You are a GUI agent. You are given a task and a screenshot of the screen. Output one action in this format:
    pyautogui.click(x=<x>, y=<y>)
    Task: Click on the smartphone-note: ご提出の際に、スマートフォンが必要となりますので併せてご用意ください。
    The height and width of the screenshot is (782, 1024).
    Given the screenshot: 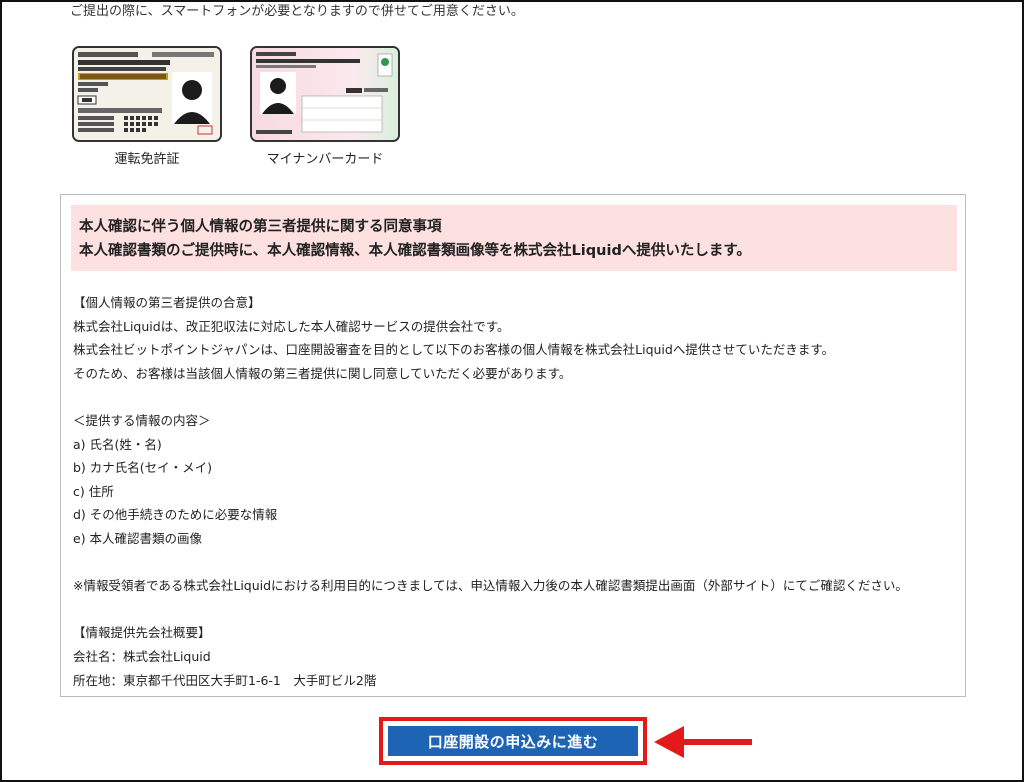 What is the action you would take?
    pyautogui.click(x=297, y=11)
    